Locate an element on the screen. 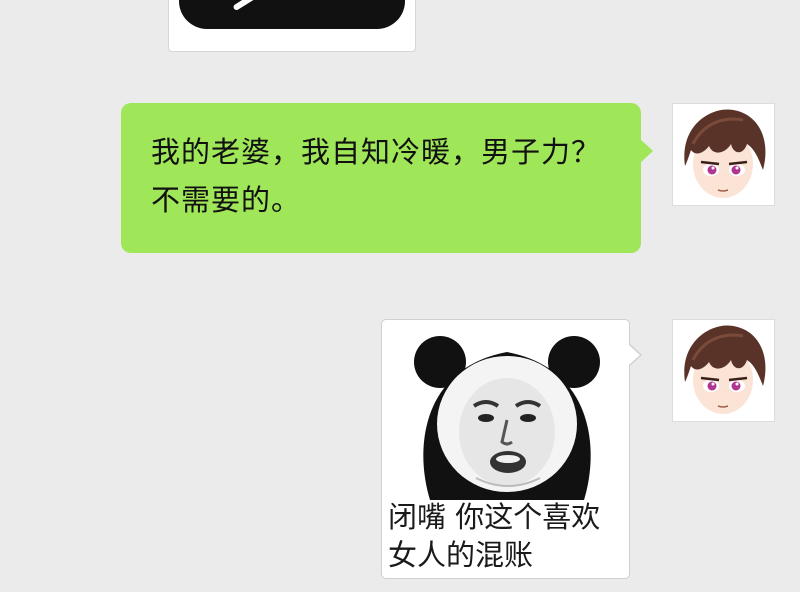  image-content is located at coordinates (292, 14).